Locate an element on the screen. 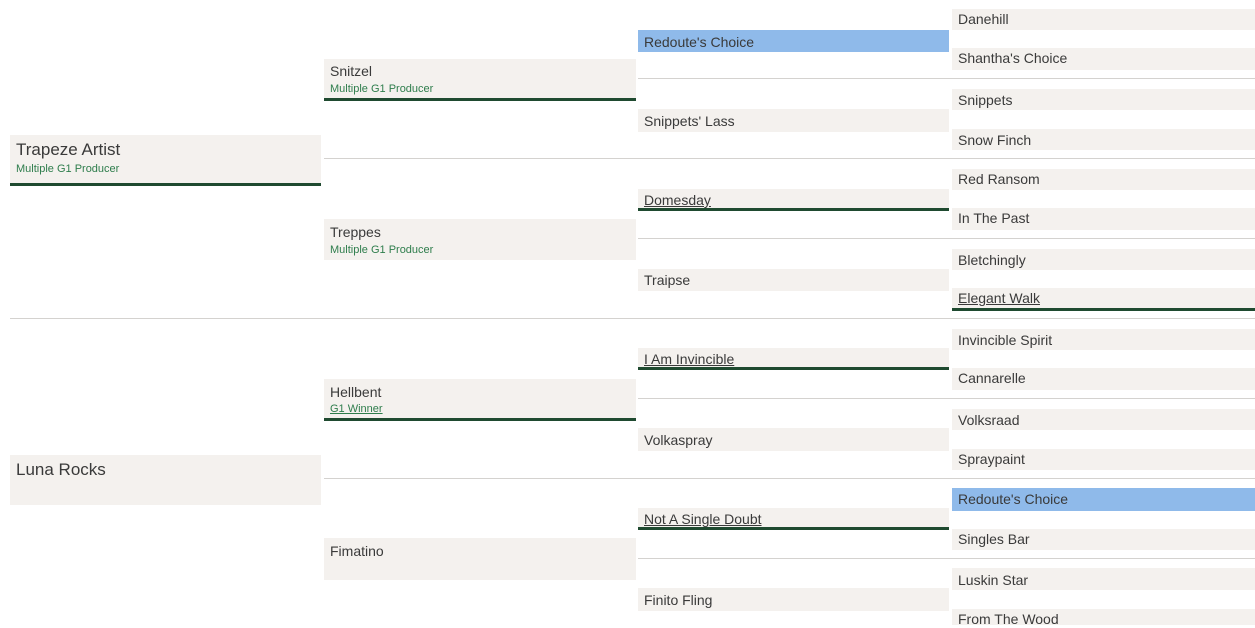  horse-name: Luna Rocks is located at coordinates (61, 469).